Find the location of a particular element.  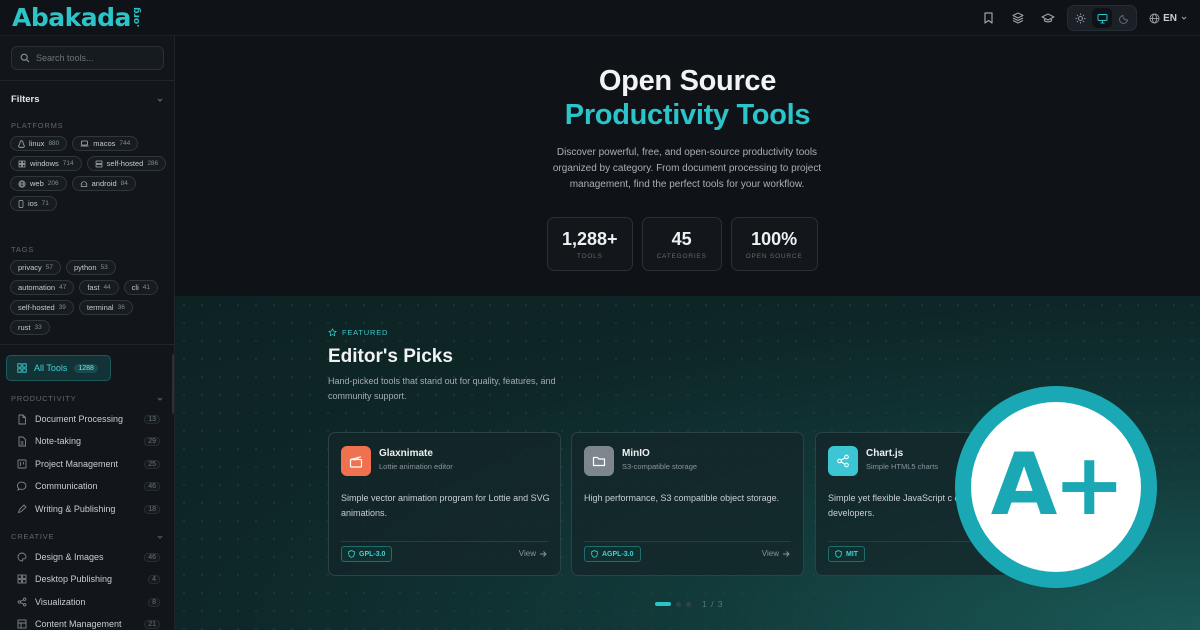

chip-count: 41 is located at coordinates (146, 287).